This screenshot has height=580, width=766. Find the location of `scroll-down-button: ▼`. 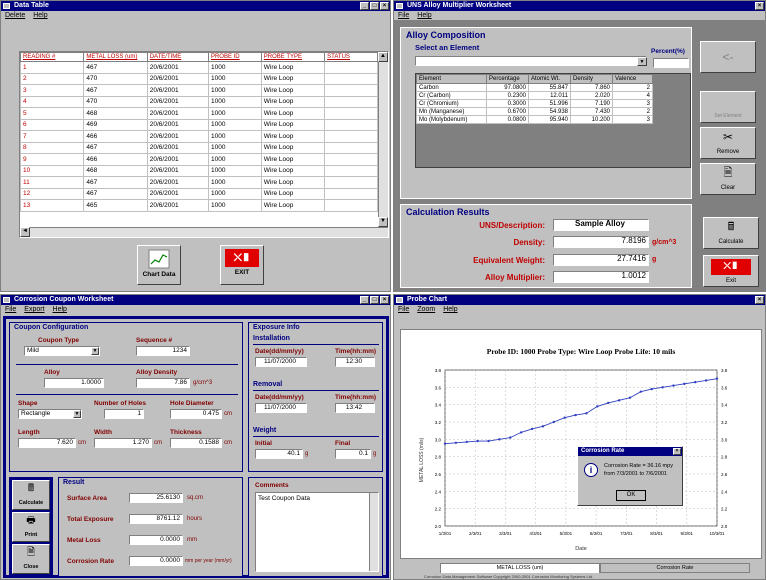

scroll-down-button: ▼ is located at coordinates (383, 222).